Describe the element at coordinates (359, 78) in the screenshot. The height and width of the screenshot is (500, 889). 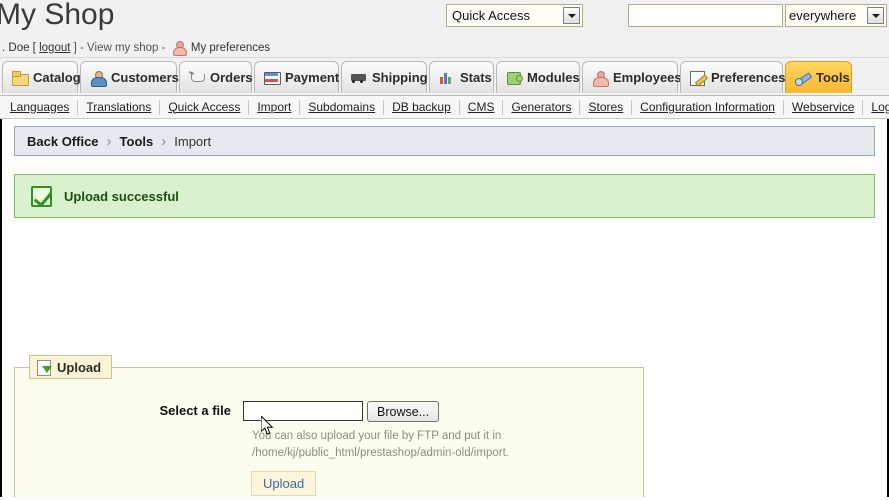
I see `truck-icon` at that location.